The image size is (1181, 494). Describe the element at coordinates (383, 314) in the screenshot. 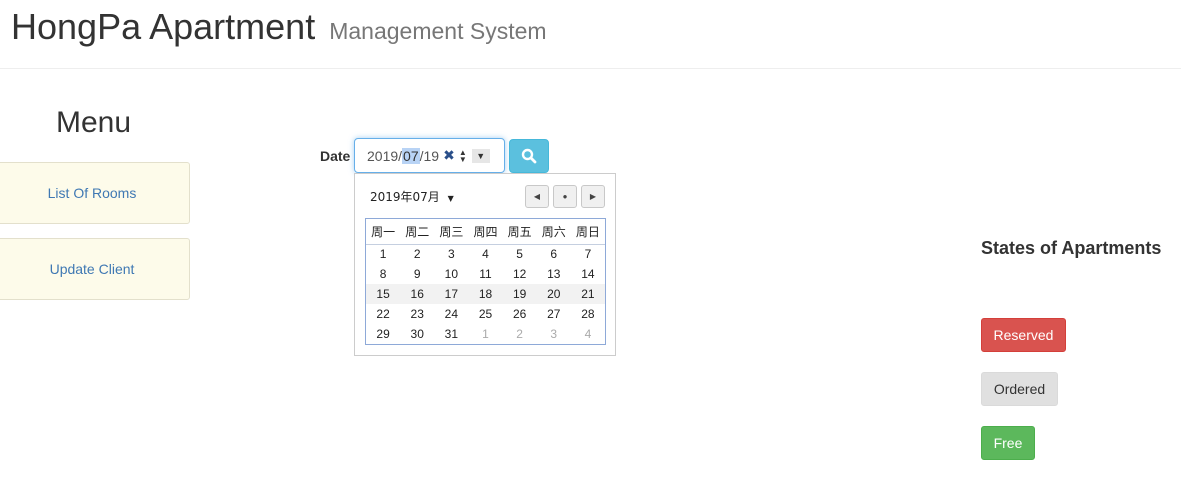

I see `calendar-day: 22` at that location.